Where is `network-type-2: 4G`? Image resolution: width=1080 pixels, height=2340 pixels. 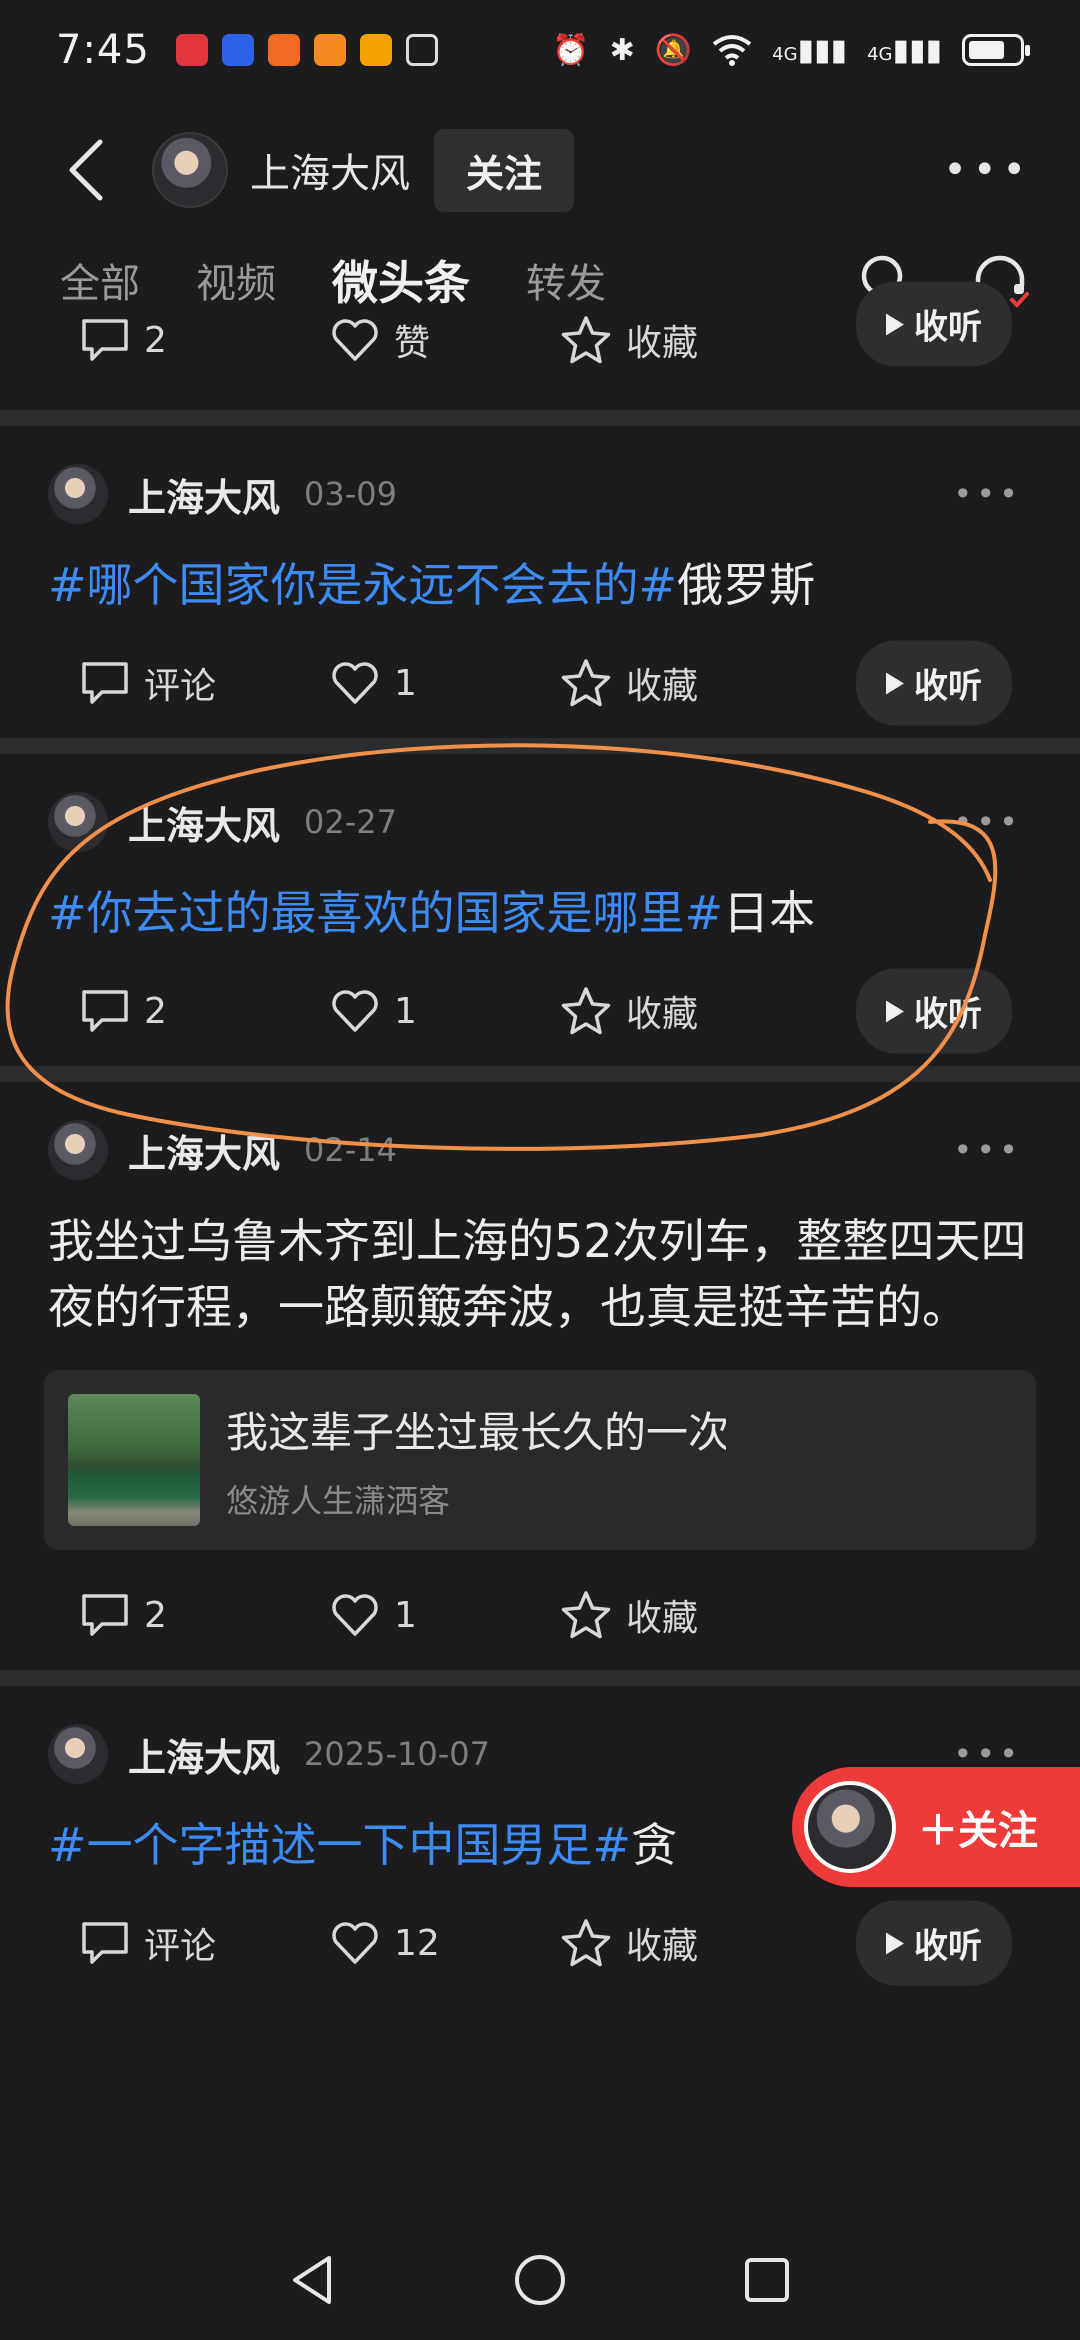
network-type-2: 4G is located at coordinates (880, 54).